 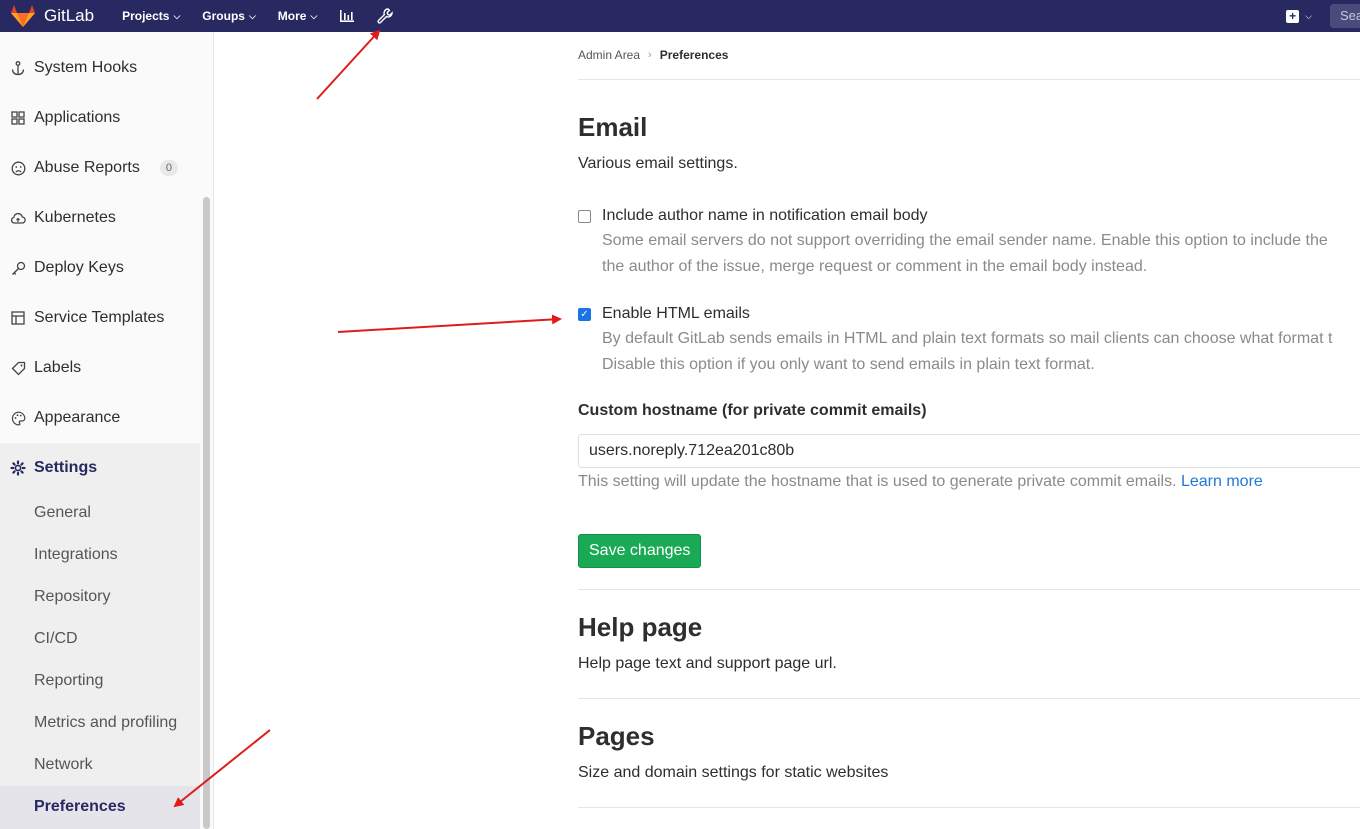 What do you see at coordinates (105, 723) in the screenshot?
I see `settings-sub-metrics: Metrics and profiling` at bounding box center [105, 723].